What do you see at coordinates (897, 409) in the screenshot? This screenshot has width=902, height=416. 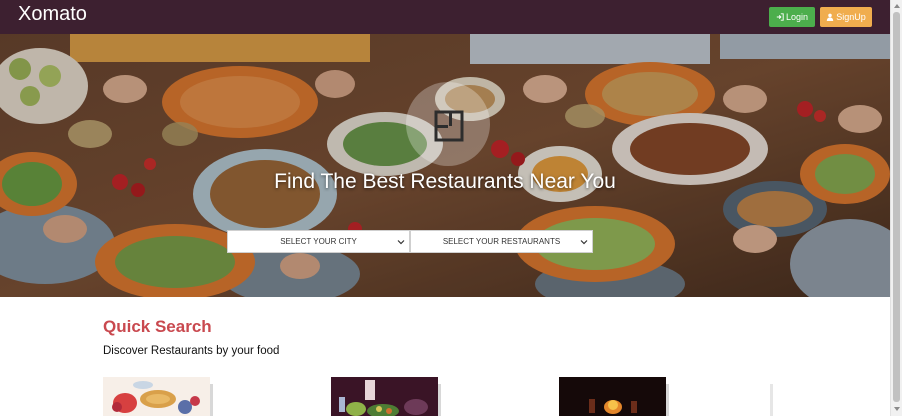 I see `scroll-down-arrow-icon` at bounding box center [897, 409].